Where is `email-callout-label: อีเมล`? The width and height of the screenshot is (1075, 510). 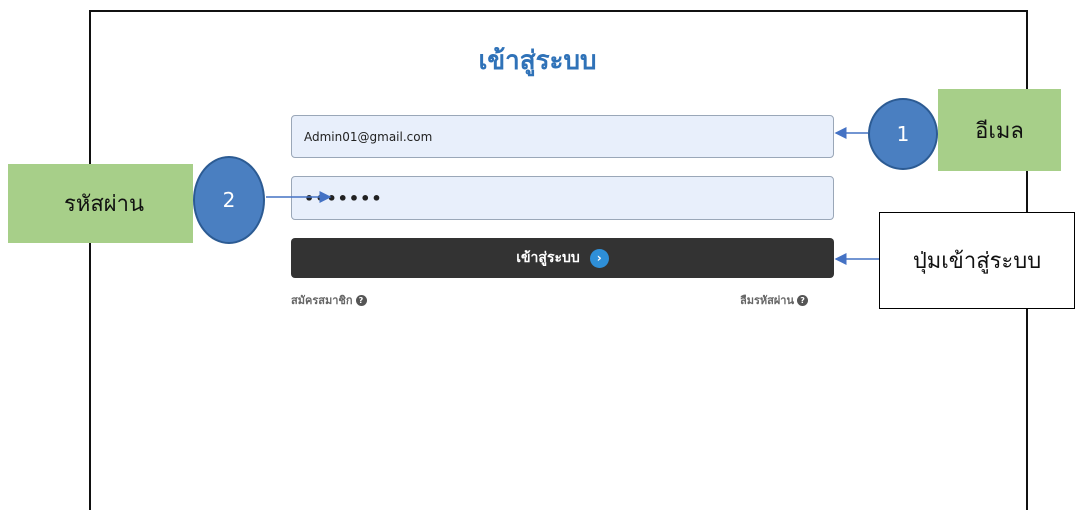
email-callout-label: อีเมล is located at coordinates (999, 131).